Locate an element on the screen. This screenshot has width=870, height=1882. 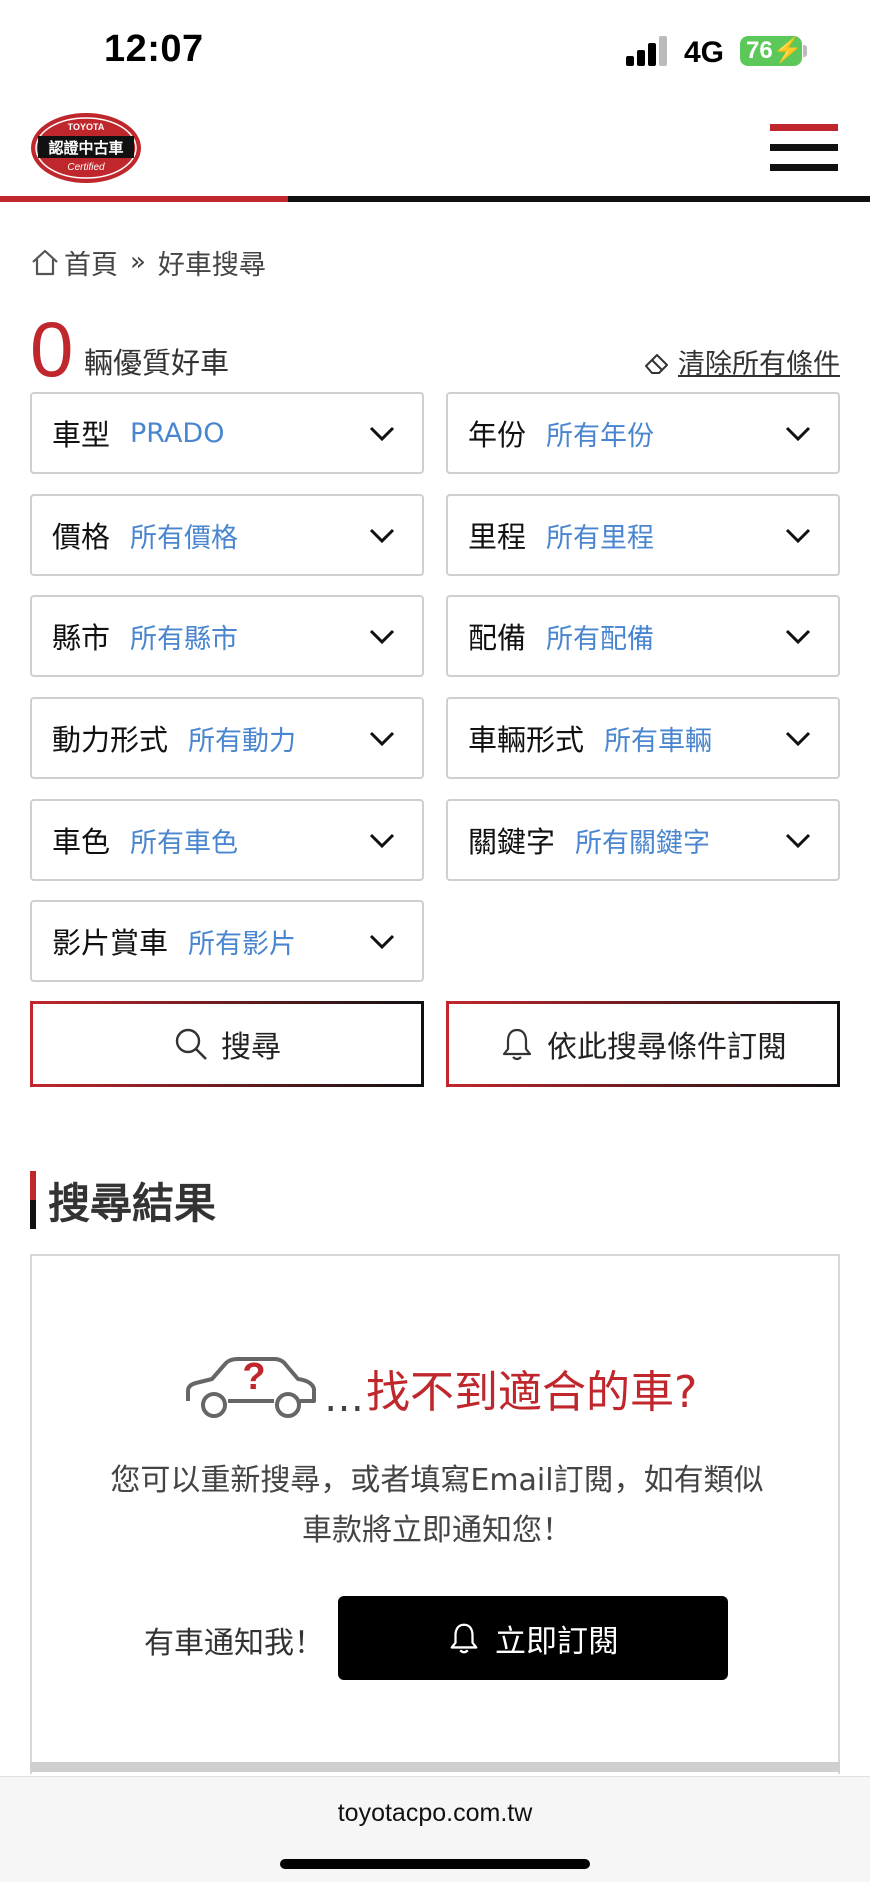
filter-video-select: 影片賞車 所有影片 is located at coordinates (227, 941).